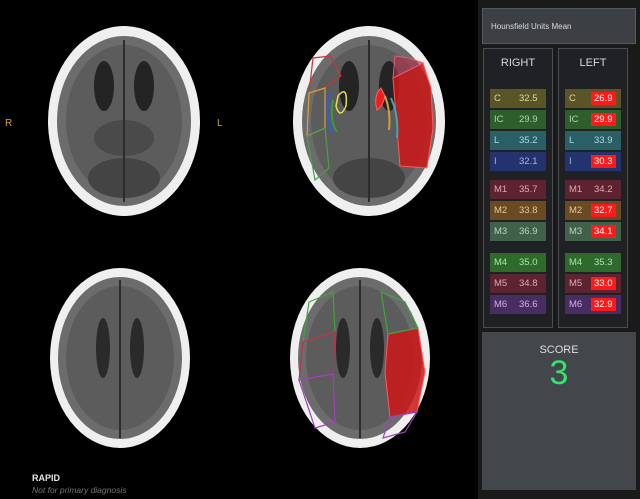 Image resolution: width=640 pixels, height=499 pixels. Describe the element at coordinates (518, 140) in the screenshot. I see `right-cell-l: L 35.2` at that location.